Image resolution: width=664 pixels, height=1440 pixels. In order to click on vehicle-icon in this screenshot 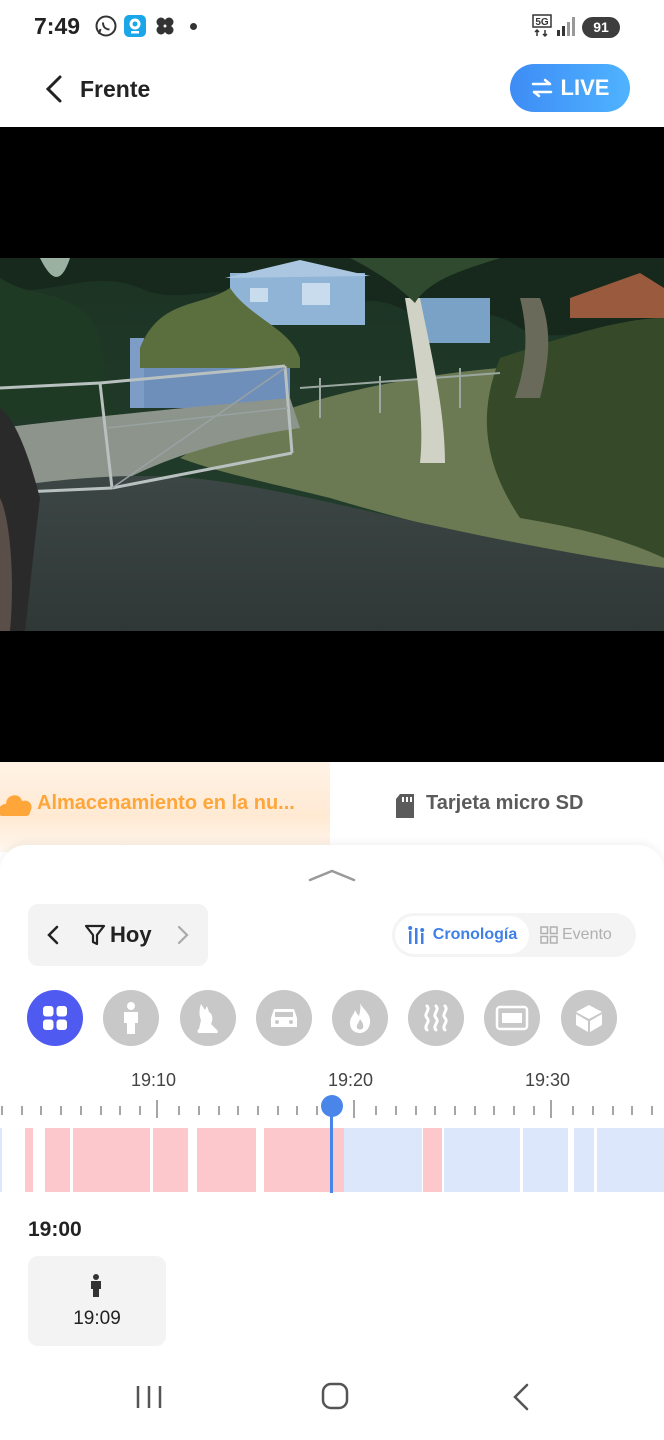, I will do `click(284, 1018)`.